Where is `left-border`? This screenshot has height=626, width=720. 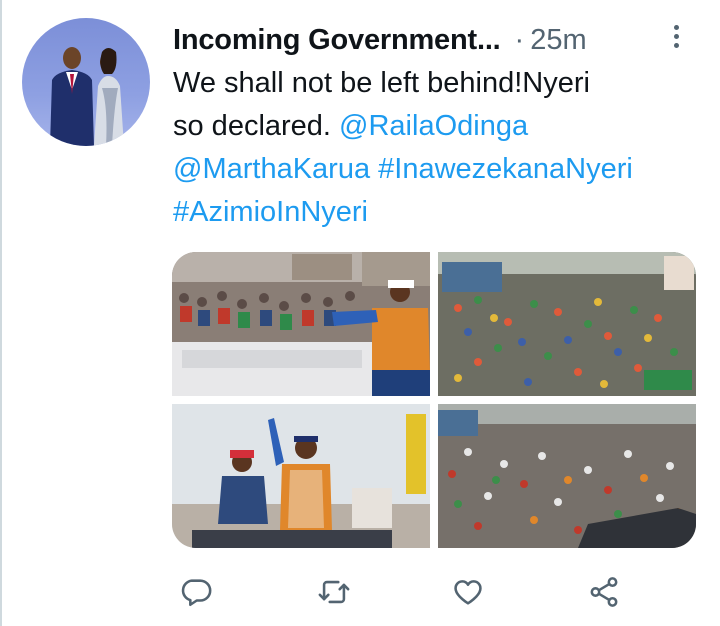 left-border is located at coordinates (1, 313).